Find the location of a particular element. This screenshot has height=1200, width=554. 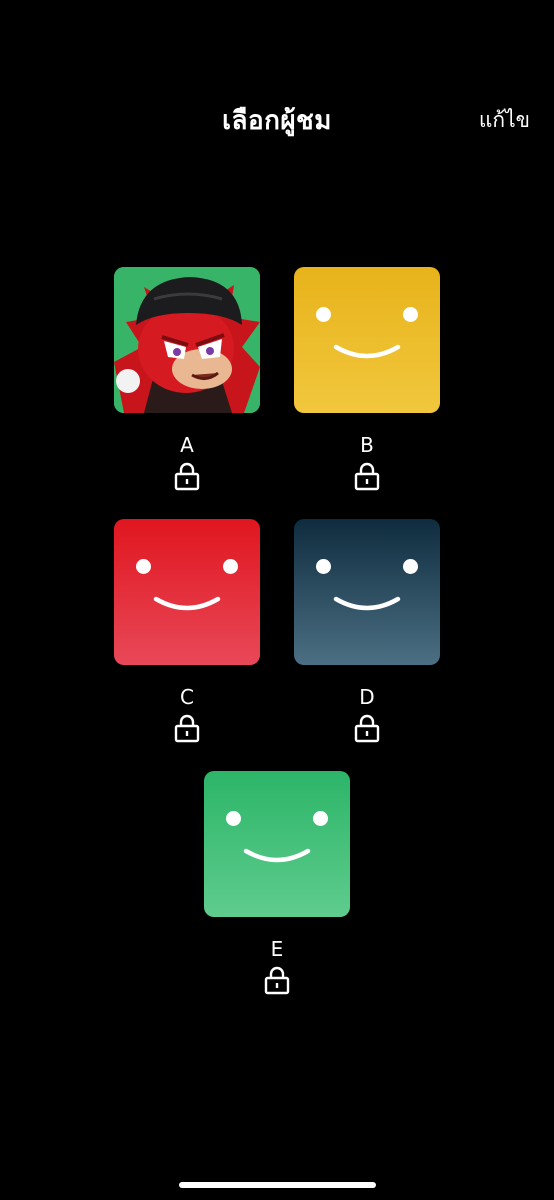

home-indicator is located at coordinates (277, 1185).